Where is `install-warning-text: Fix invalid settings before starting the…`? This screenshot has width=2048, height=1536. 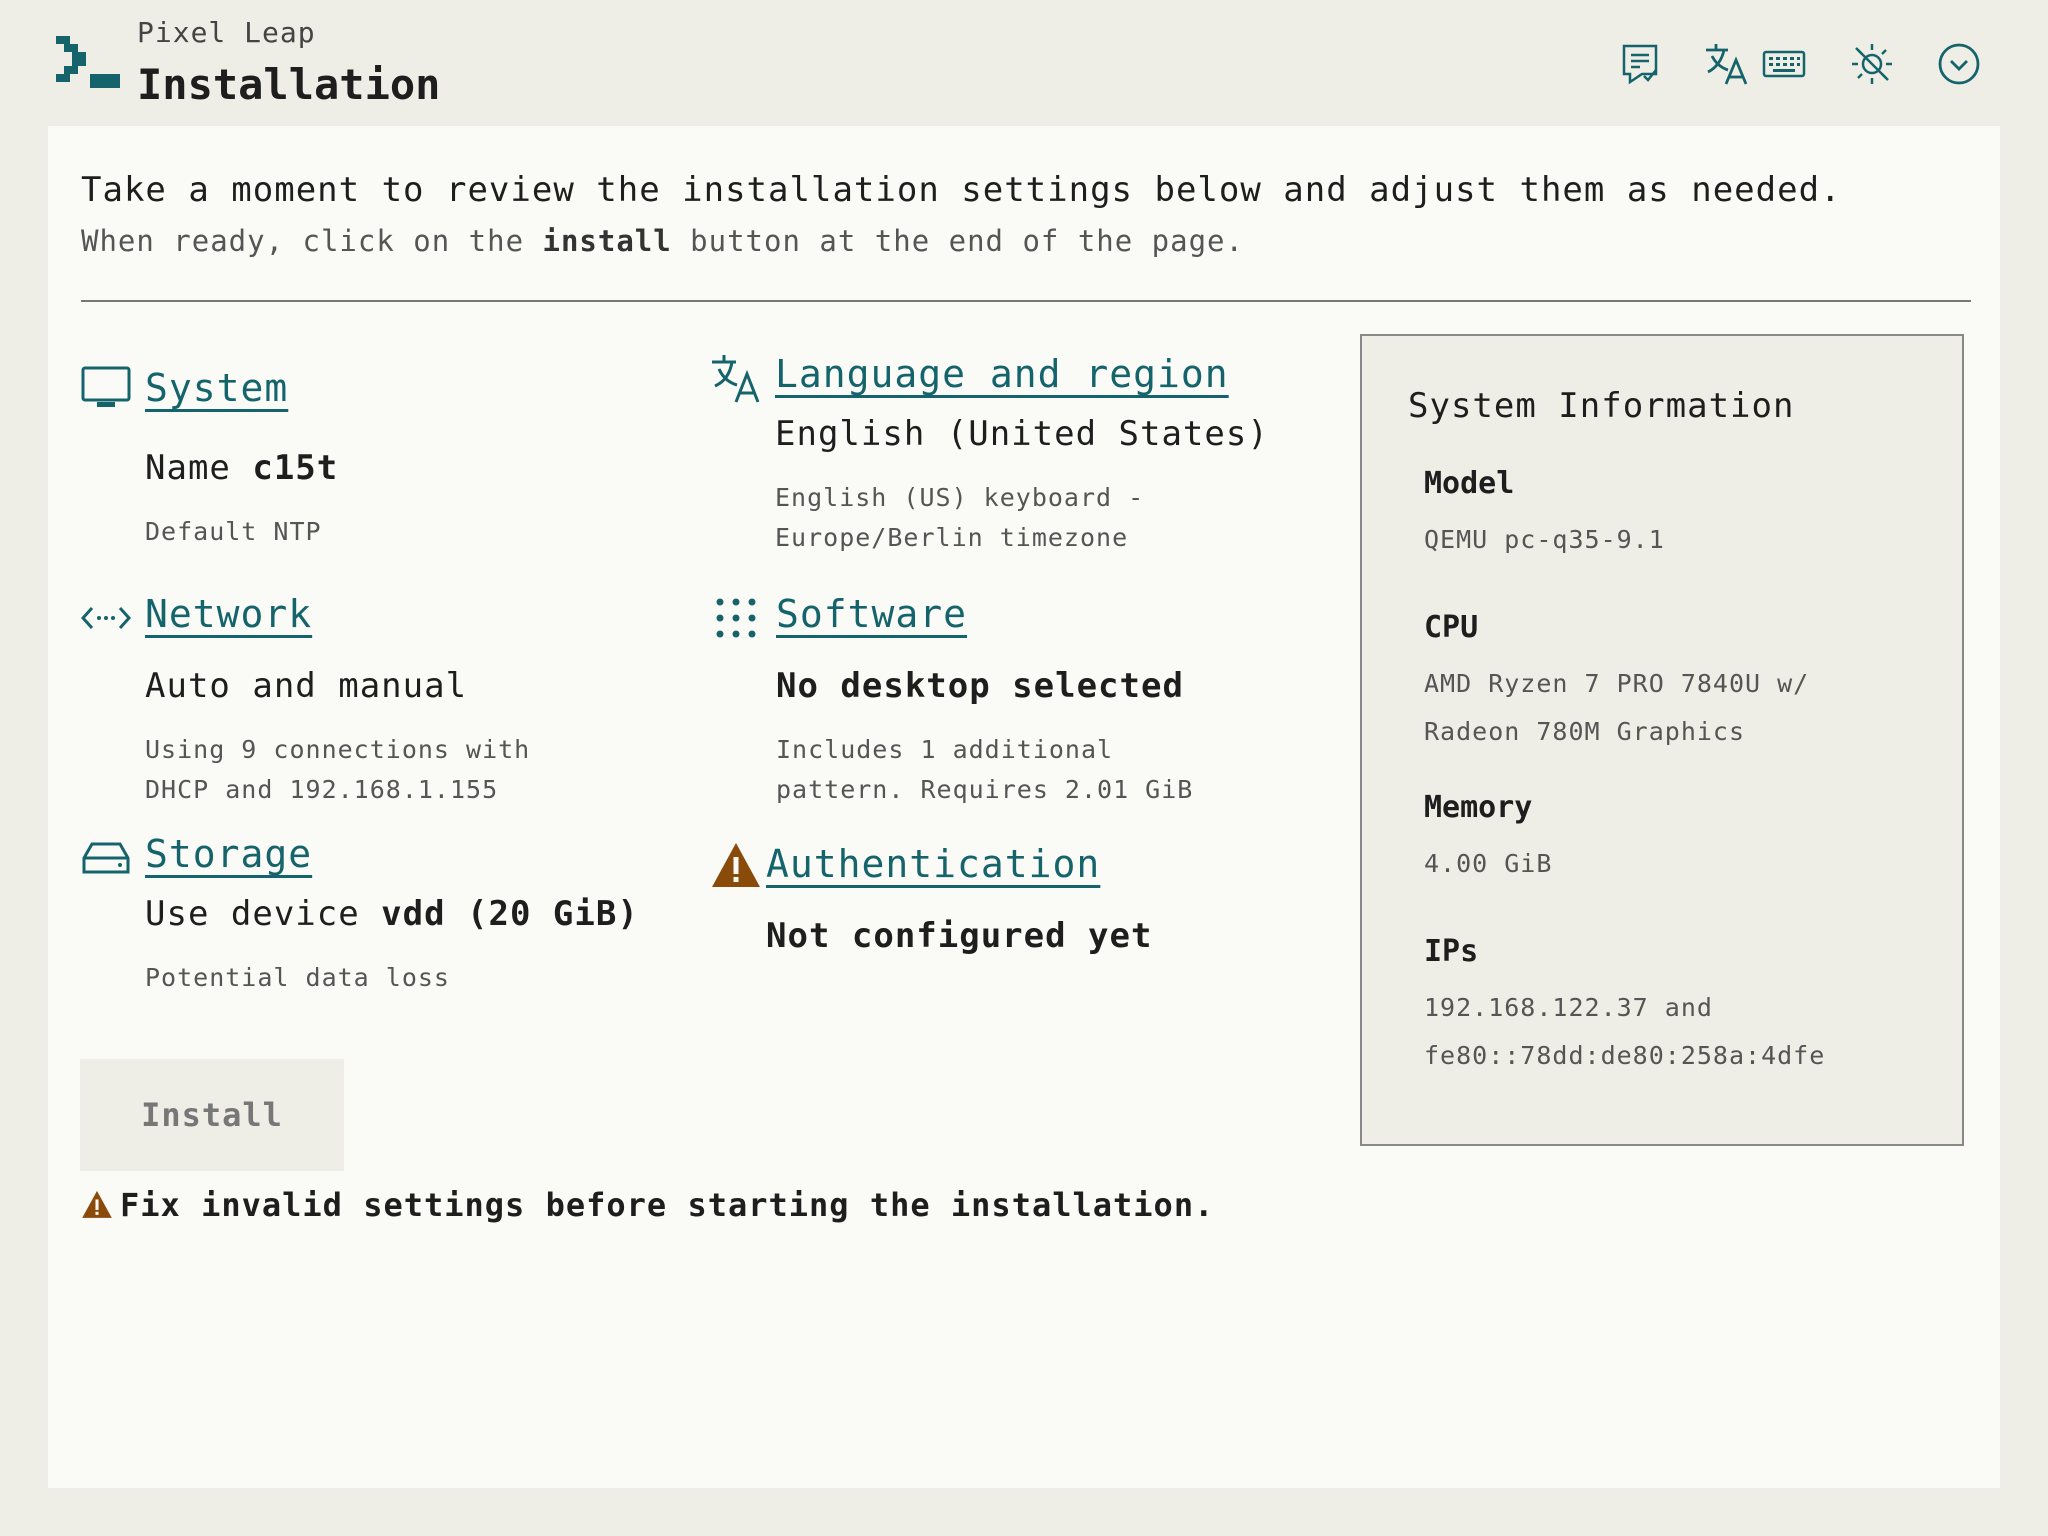 install-warning-text: Fix invalid settings before starting the… is located at coordinates (667, 1205).